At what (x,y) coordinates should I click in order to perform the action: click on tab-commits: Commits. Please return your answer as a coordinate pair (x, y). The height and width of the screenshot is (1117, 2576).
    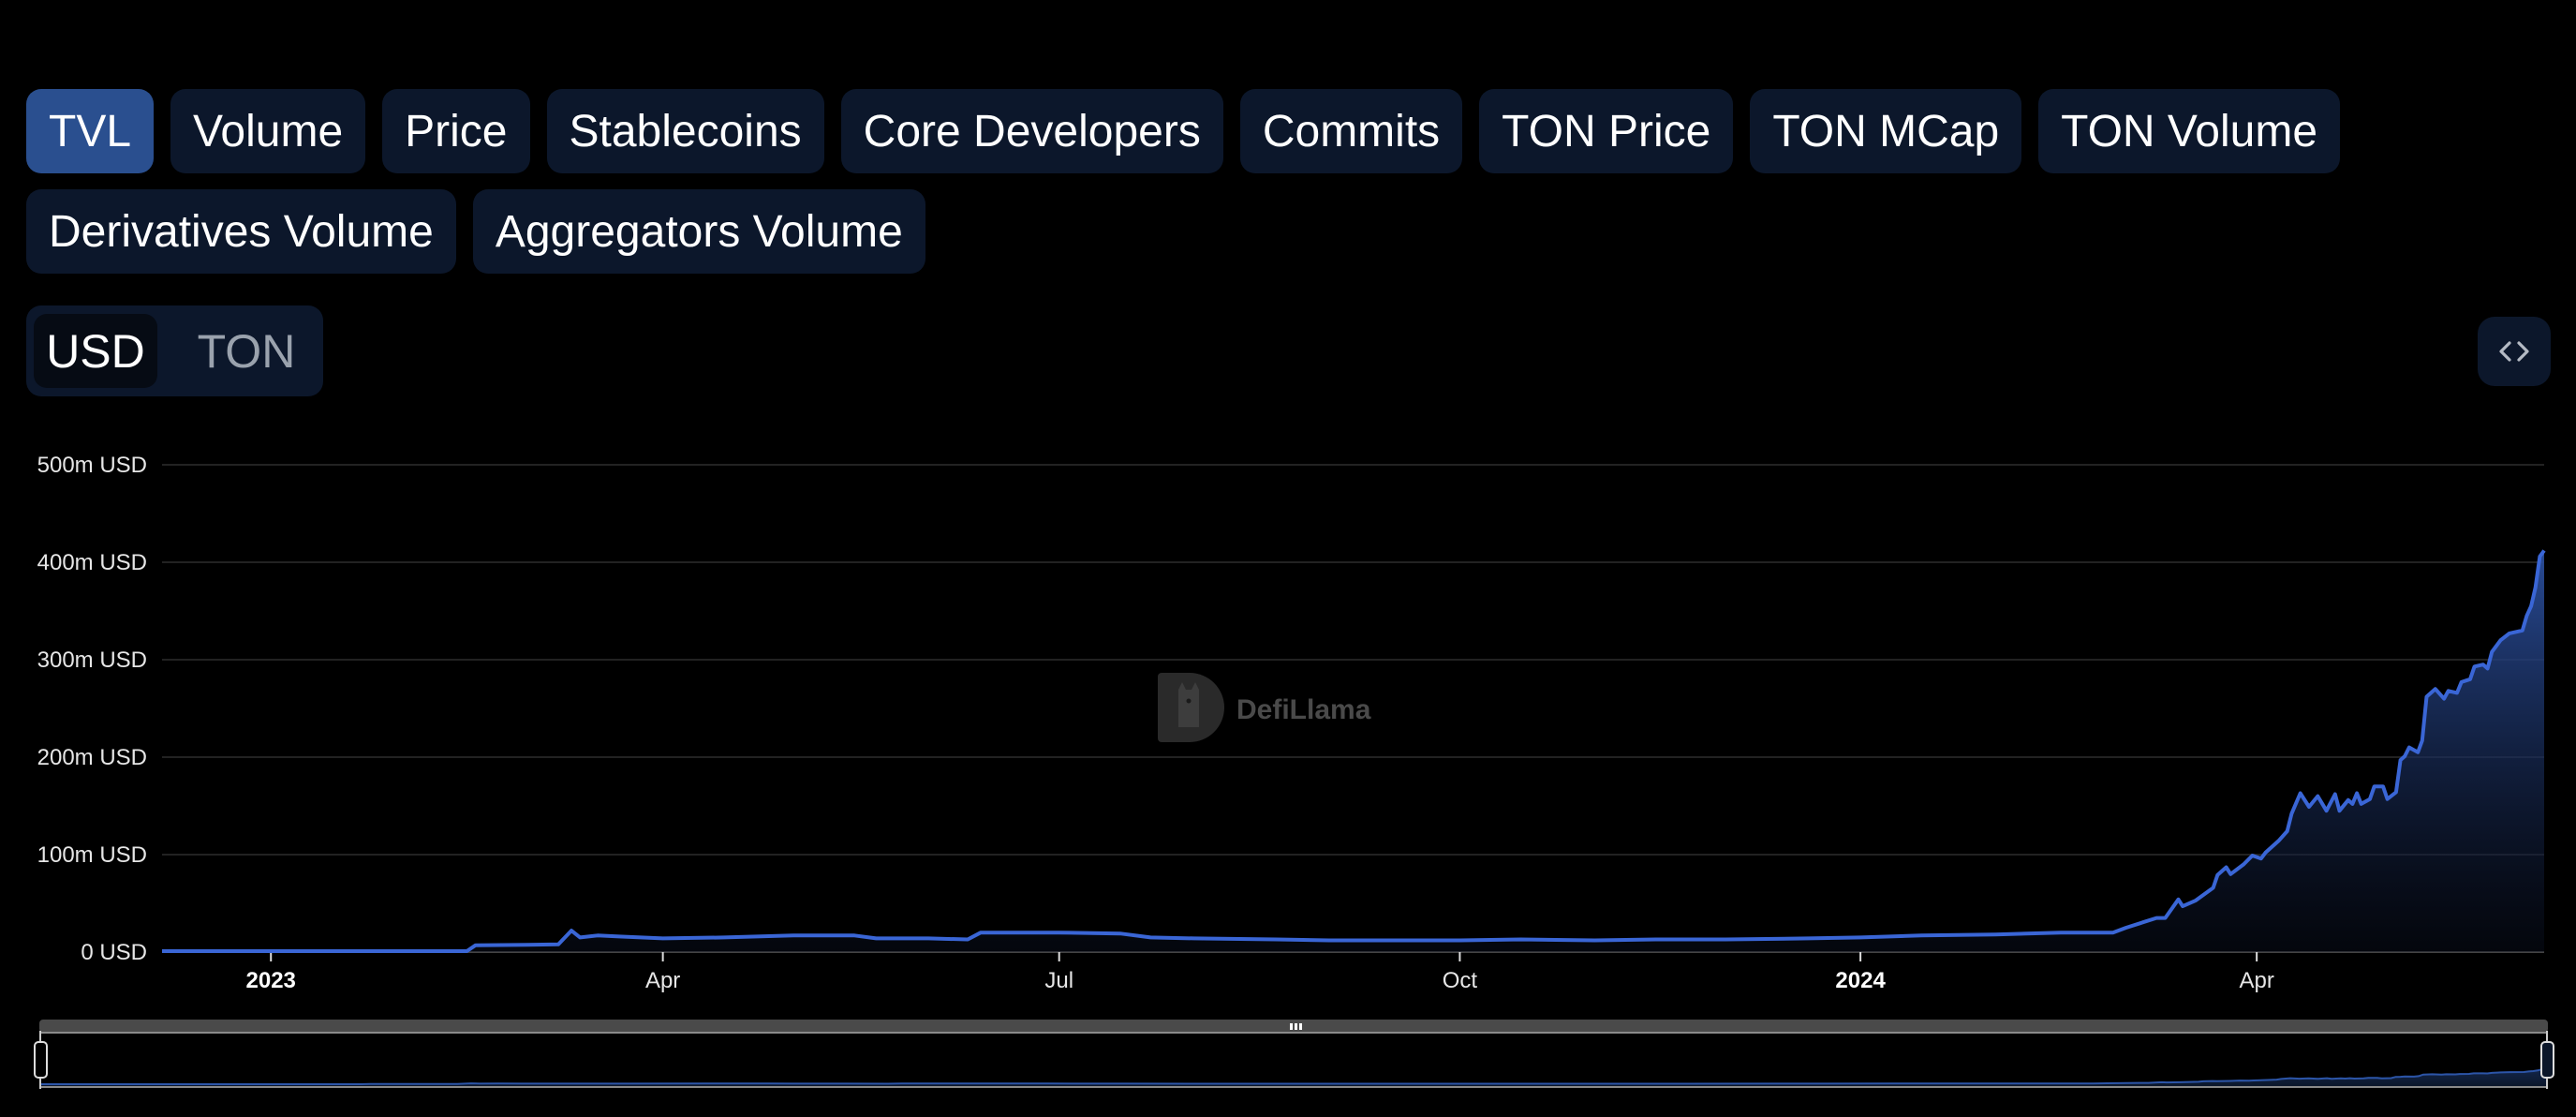
    Looking at the image, I should click on (1351, 131).